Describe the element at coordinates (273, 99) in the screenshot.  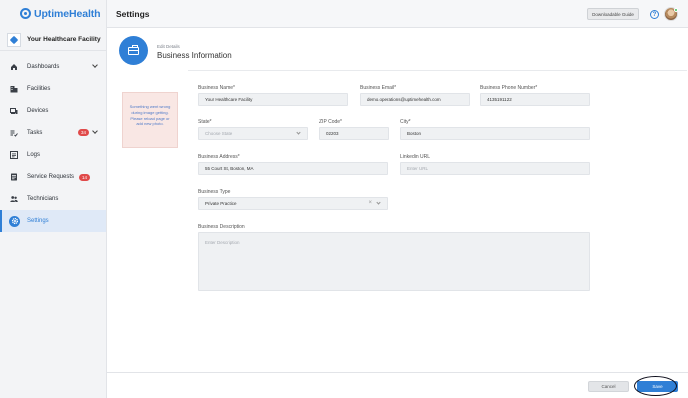
I see `business-name-input: Your Healthcare Facility` at that location.